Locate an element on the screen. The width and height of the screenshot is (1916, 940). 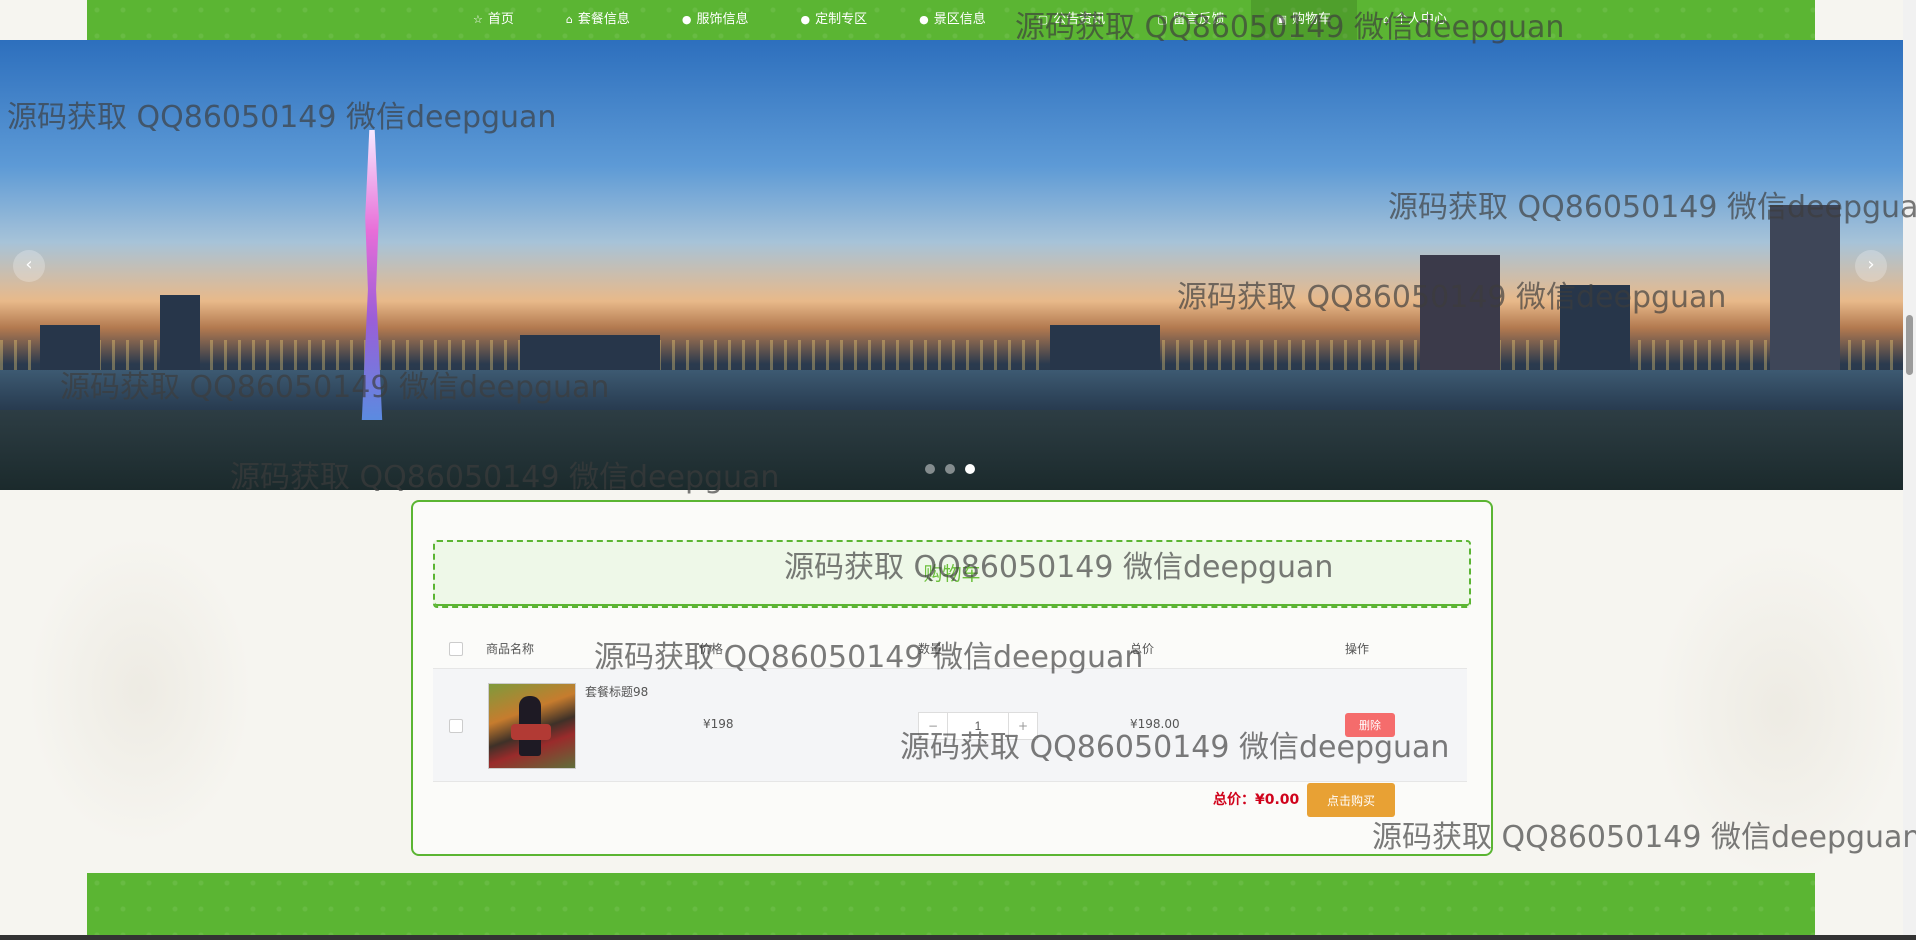
nav-item-packages: ⌂ 套餐信息 is located at coordinates (598, 20).